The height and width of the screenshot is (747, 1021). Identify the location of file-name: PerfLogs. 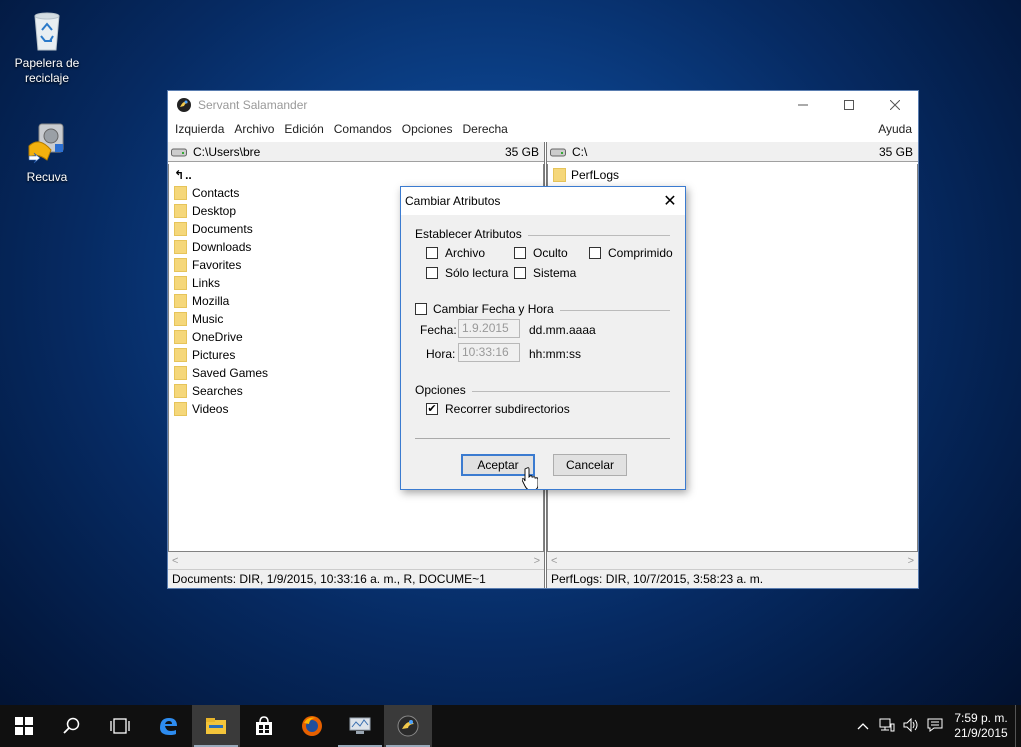
(595, 175).